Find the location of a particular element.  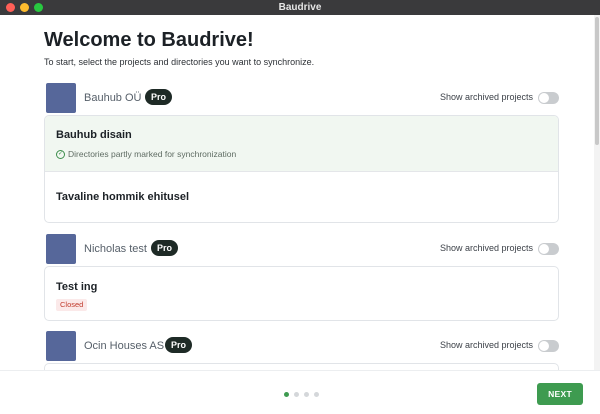

footer-bar: NEXT is located at coordinates (300, 392).